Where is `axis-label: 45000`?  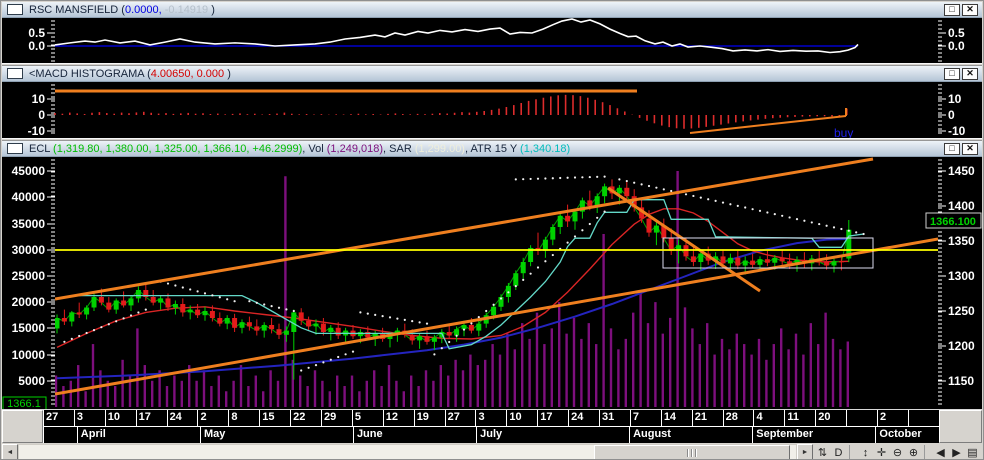
axis-label: 45000 is located at coordinates (29, 171).